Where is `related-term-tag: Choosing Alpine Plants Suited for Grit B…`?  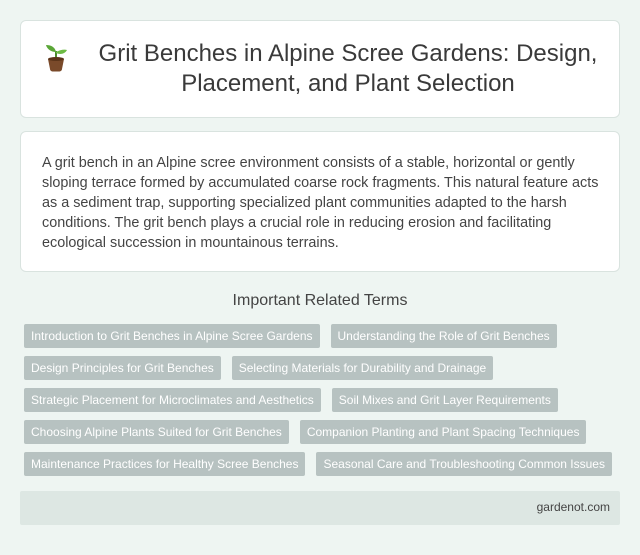
related-term-tag: Choosing Alpine Plants Suited for Grit B… is located at coordinates (156, 432).